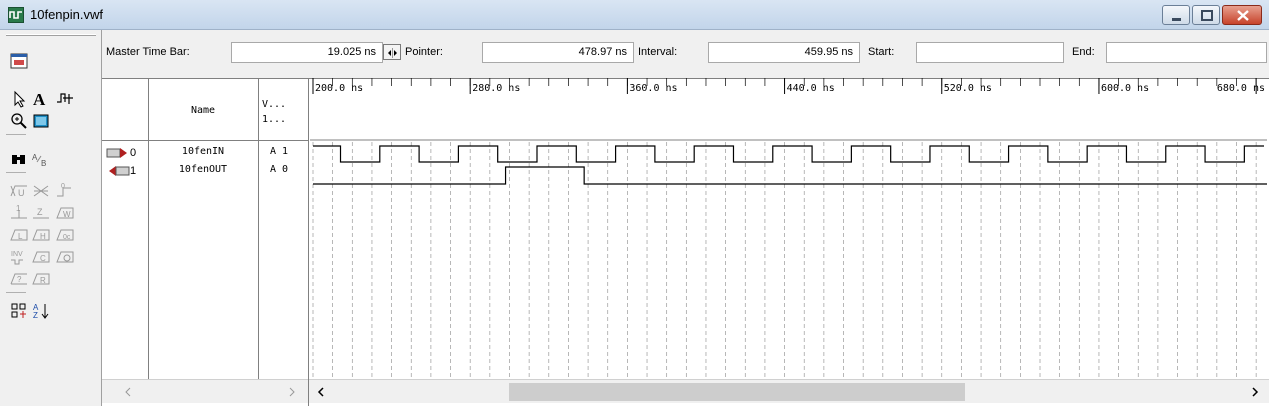 The width and height of the screenshot is (1269, 406). I want to click on maximize-button, so click(1206, 15).